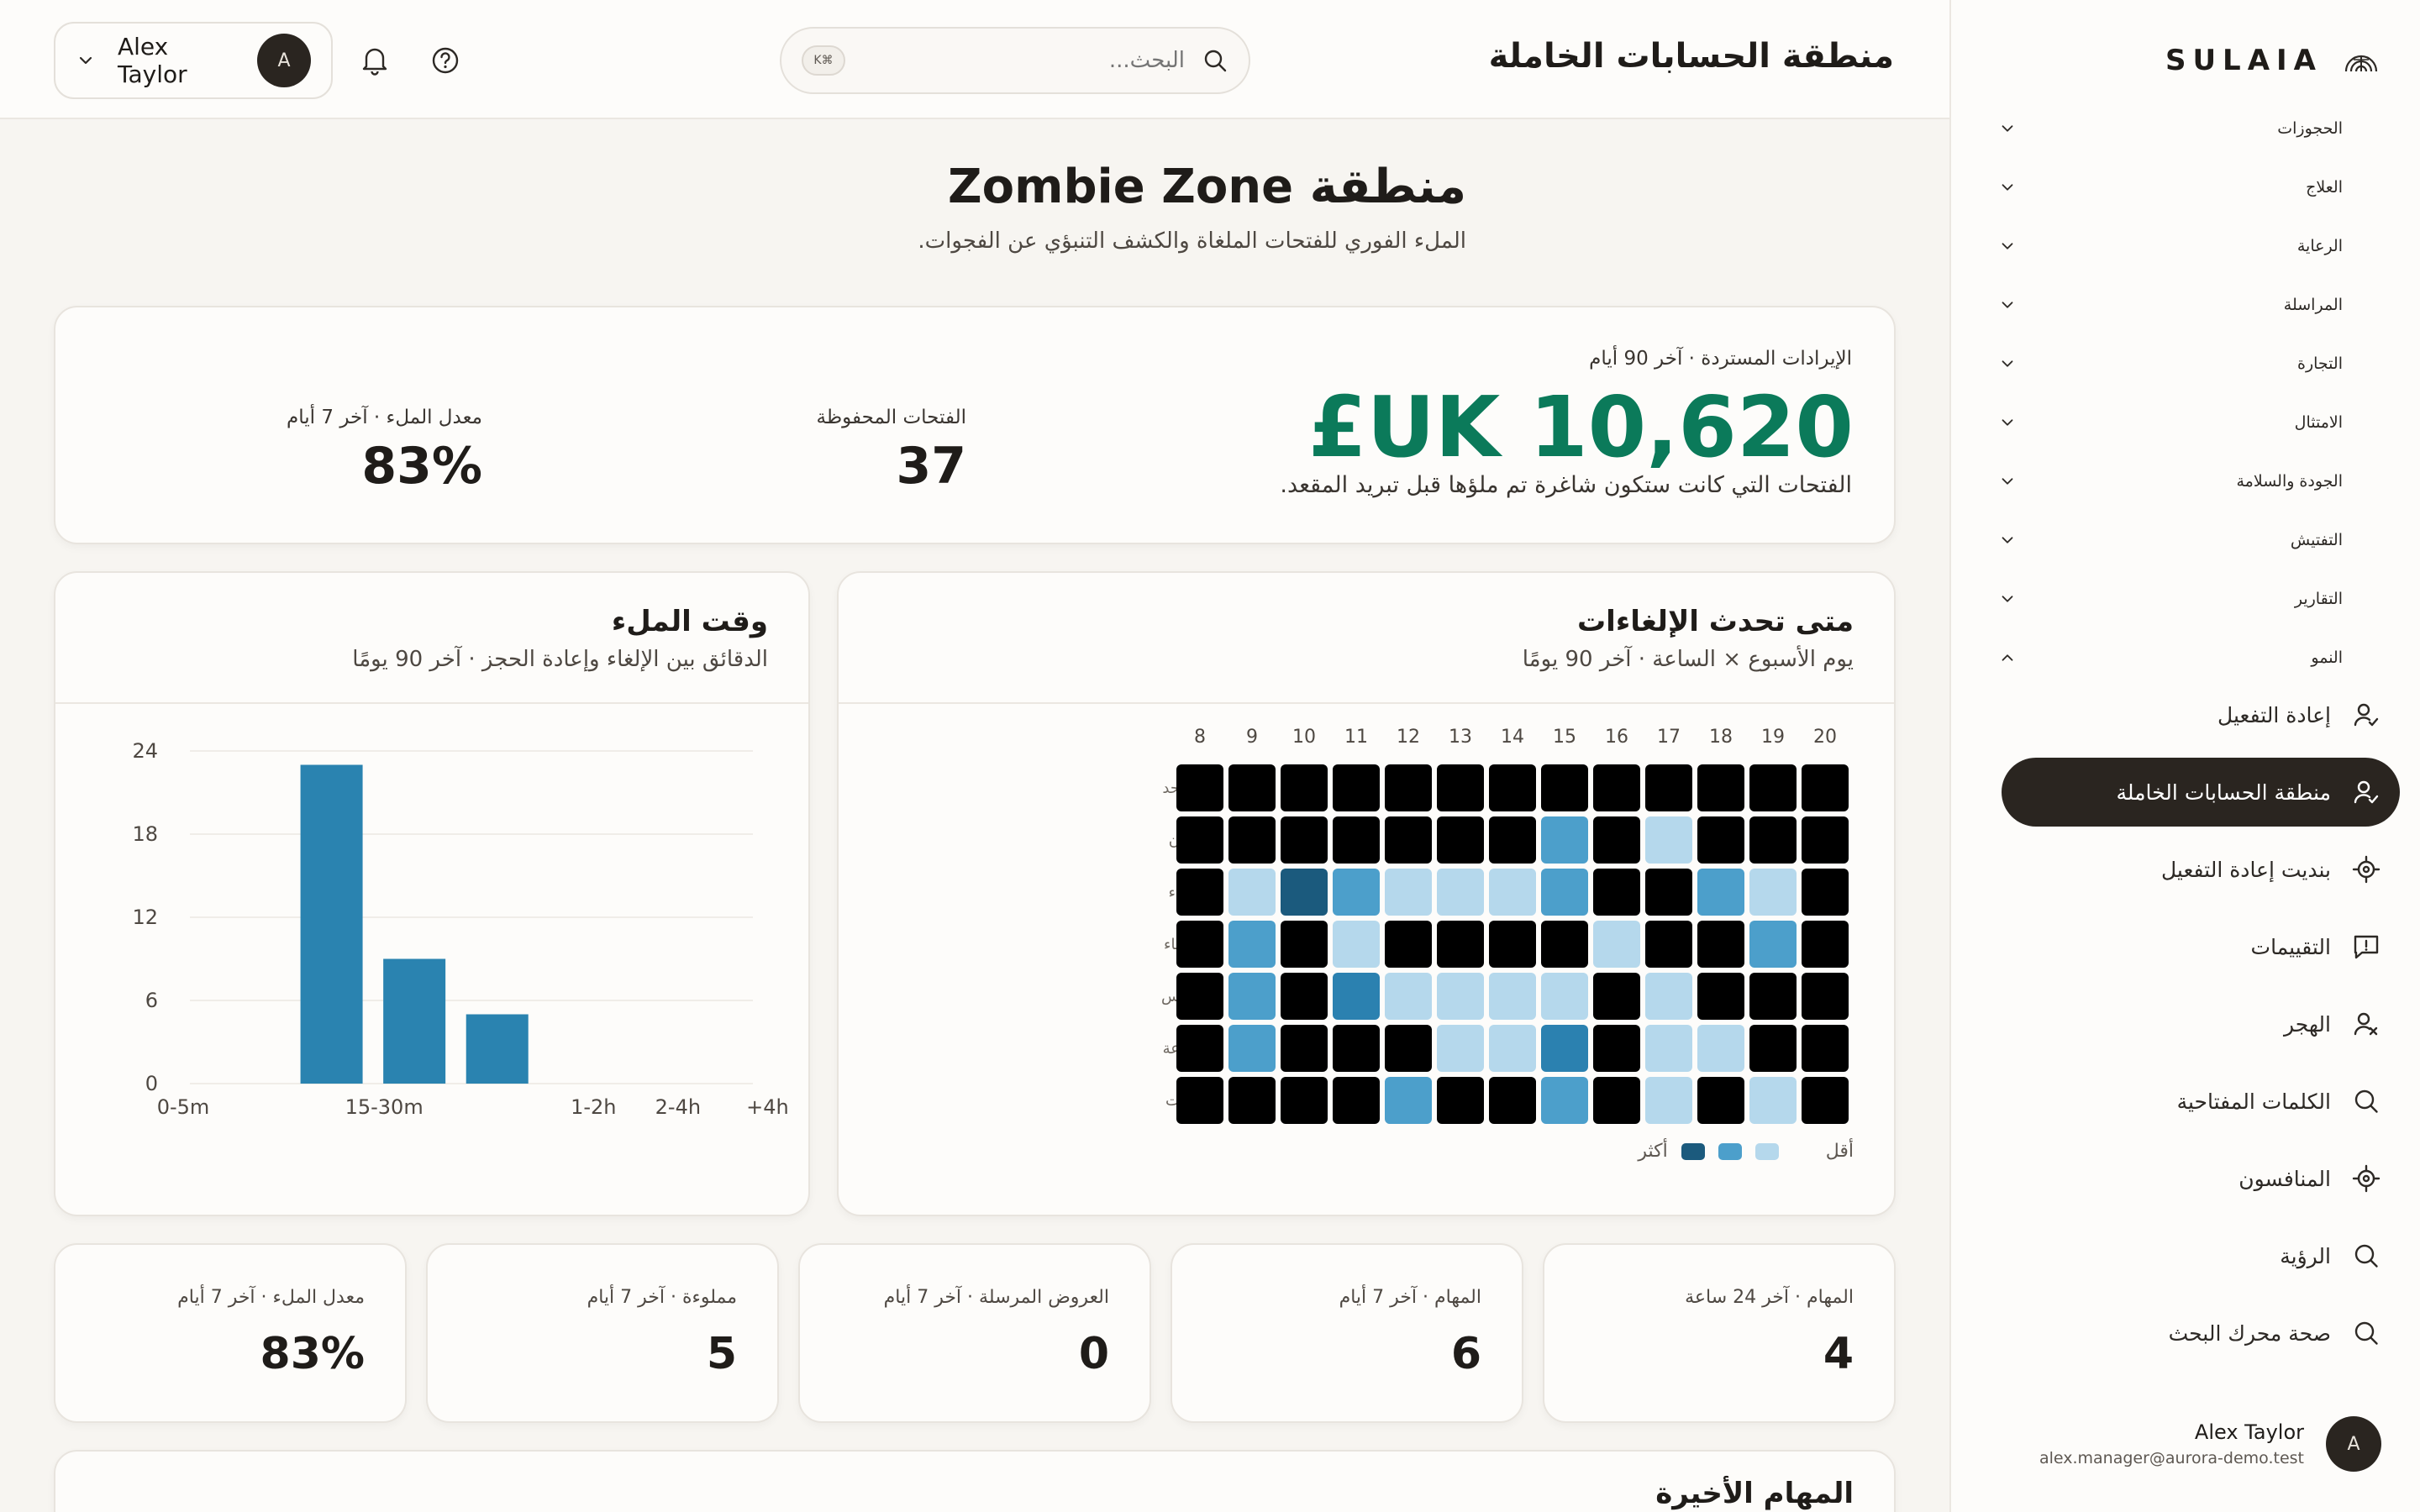 The image size is (2420, 1512). I want to click on user-name: Alex Taylor, so click(2249, 1432).